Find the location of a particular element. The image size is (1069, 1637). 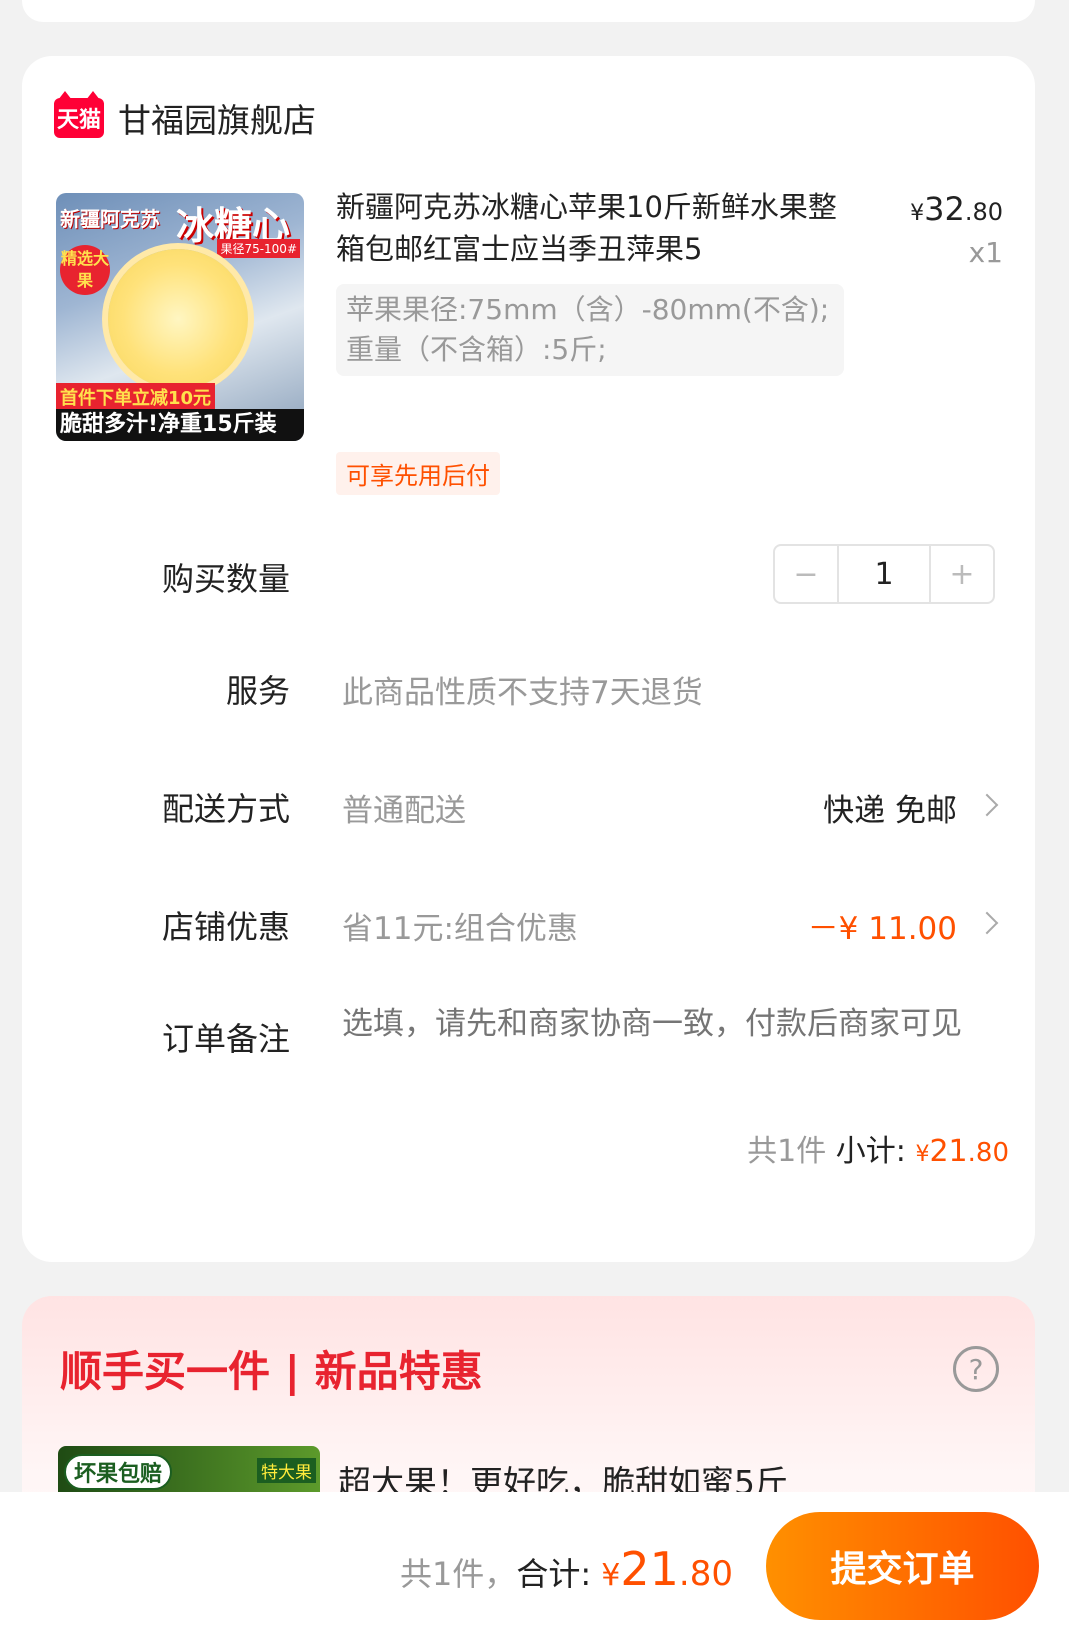

note-label: 订单备注 is located at coordinates (225, 1039).